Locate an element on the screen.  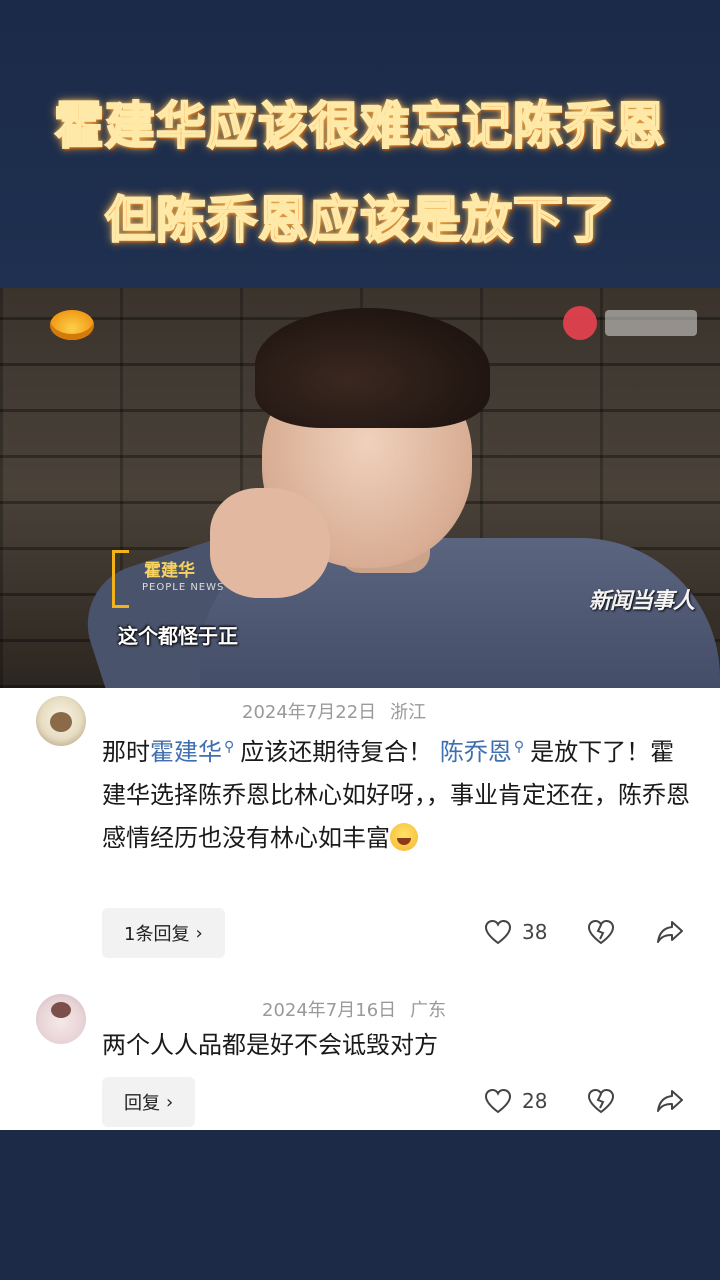
mention-link: 霍建华 is located at coordinates (186, 752).